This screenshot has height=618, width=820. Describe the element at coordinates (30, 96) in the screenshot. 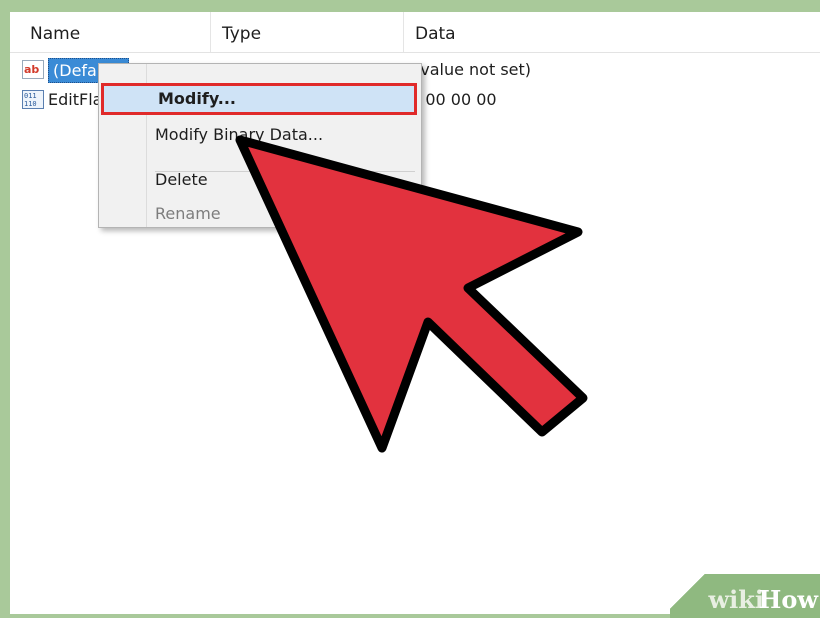

I see `svg-text: 011` at that location.